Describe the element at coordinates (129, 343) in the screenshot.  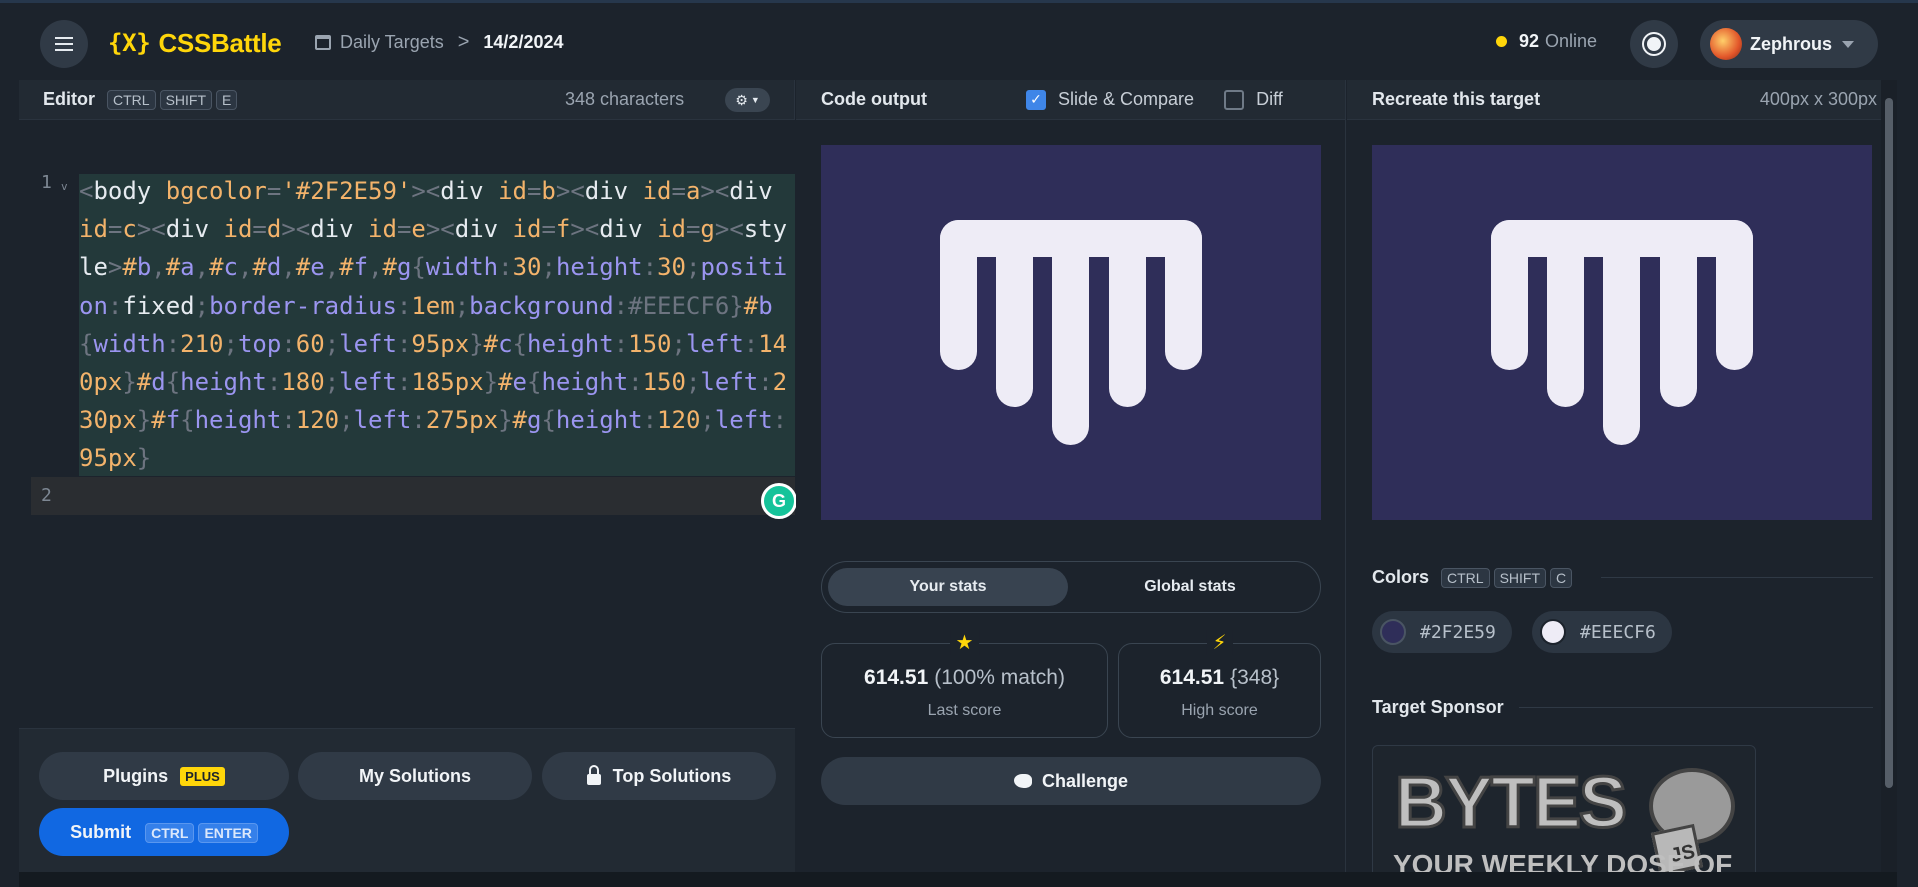
I see `code-token: width` at that location.